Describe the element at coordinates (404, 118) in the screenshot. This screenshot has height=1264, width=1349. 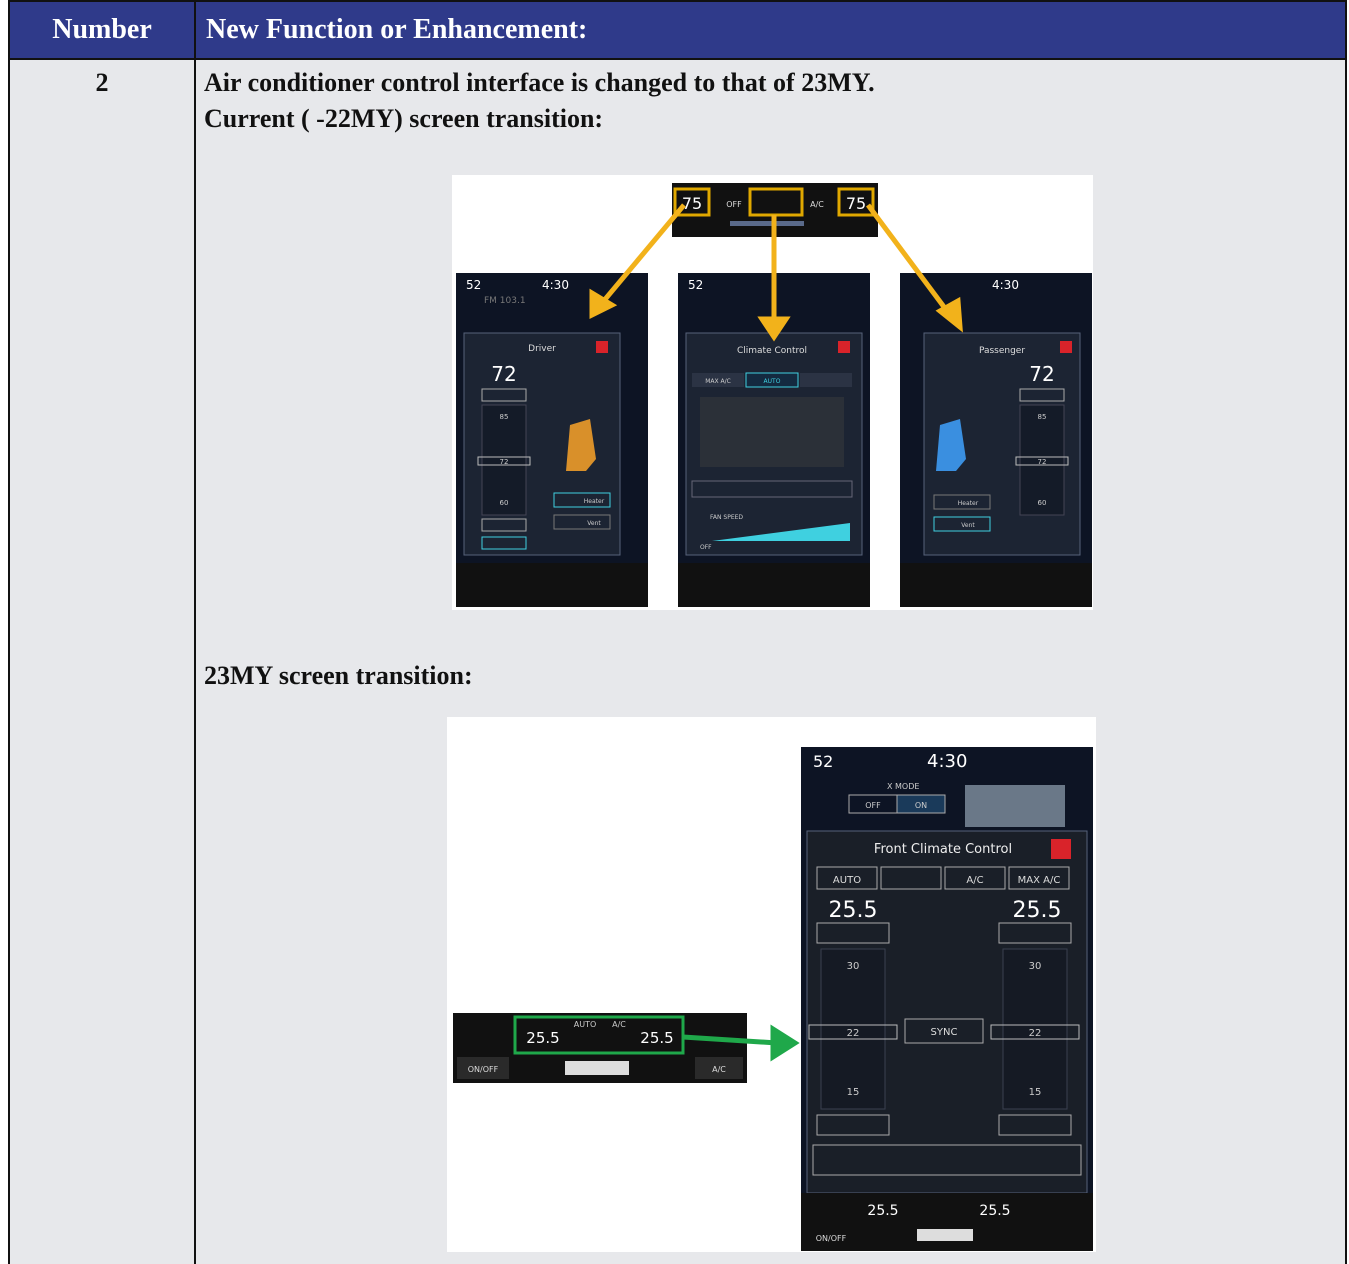
I see `row-line-2: Current ( -22MY) screen transition:` at that location.